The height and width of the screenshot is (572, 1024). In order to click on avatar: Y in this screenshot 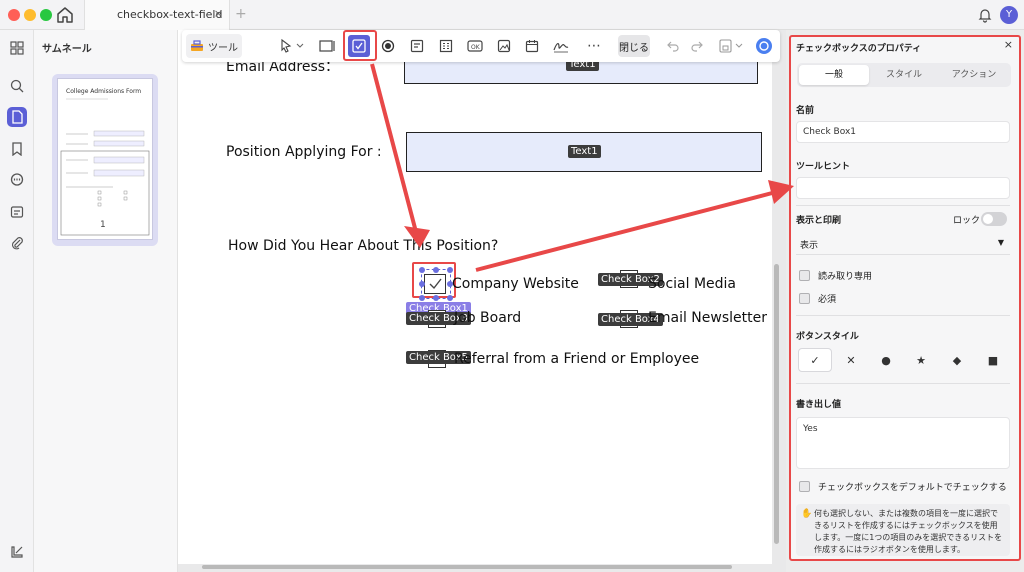, I will do `click(1009, 15)`.